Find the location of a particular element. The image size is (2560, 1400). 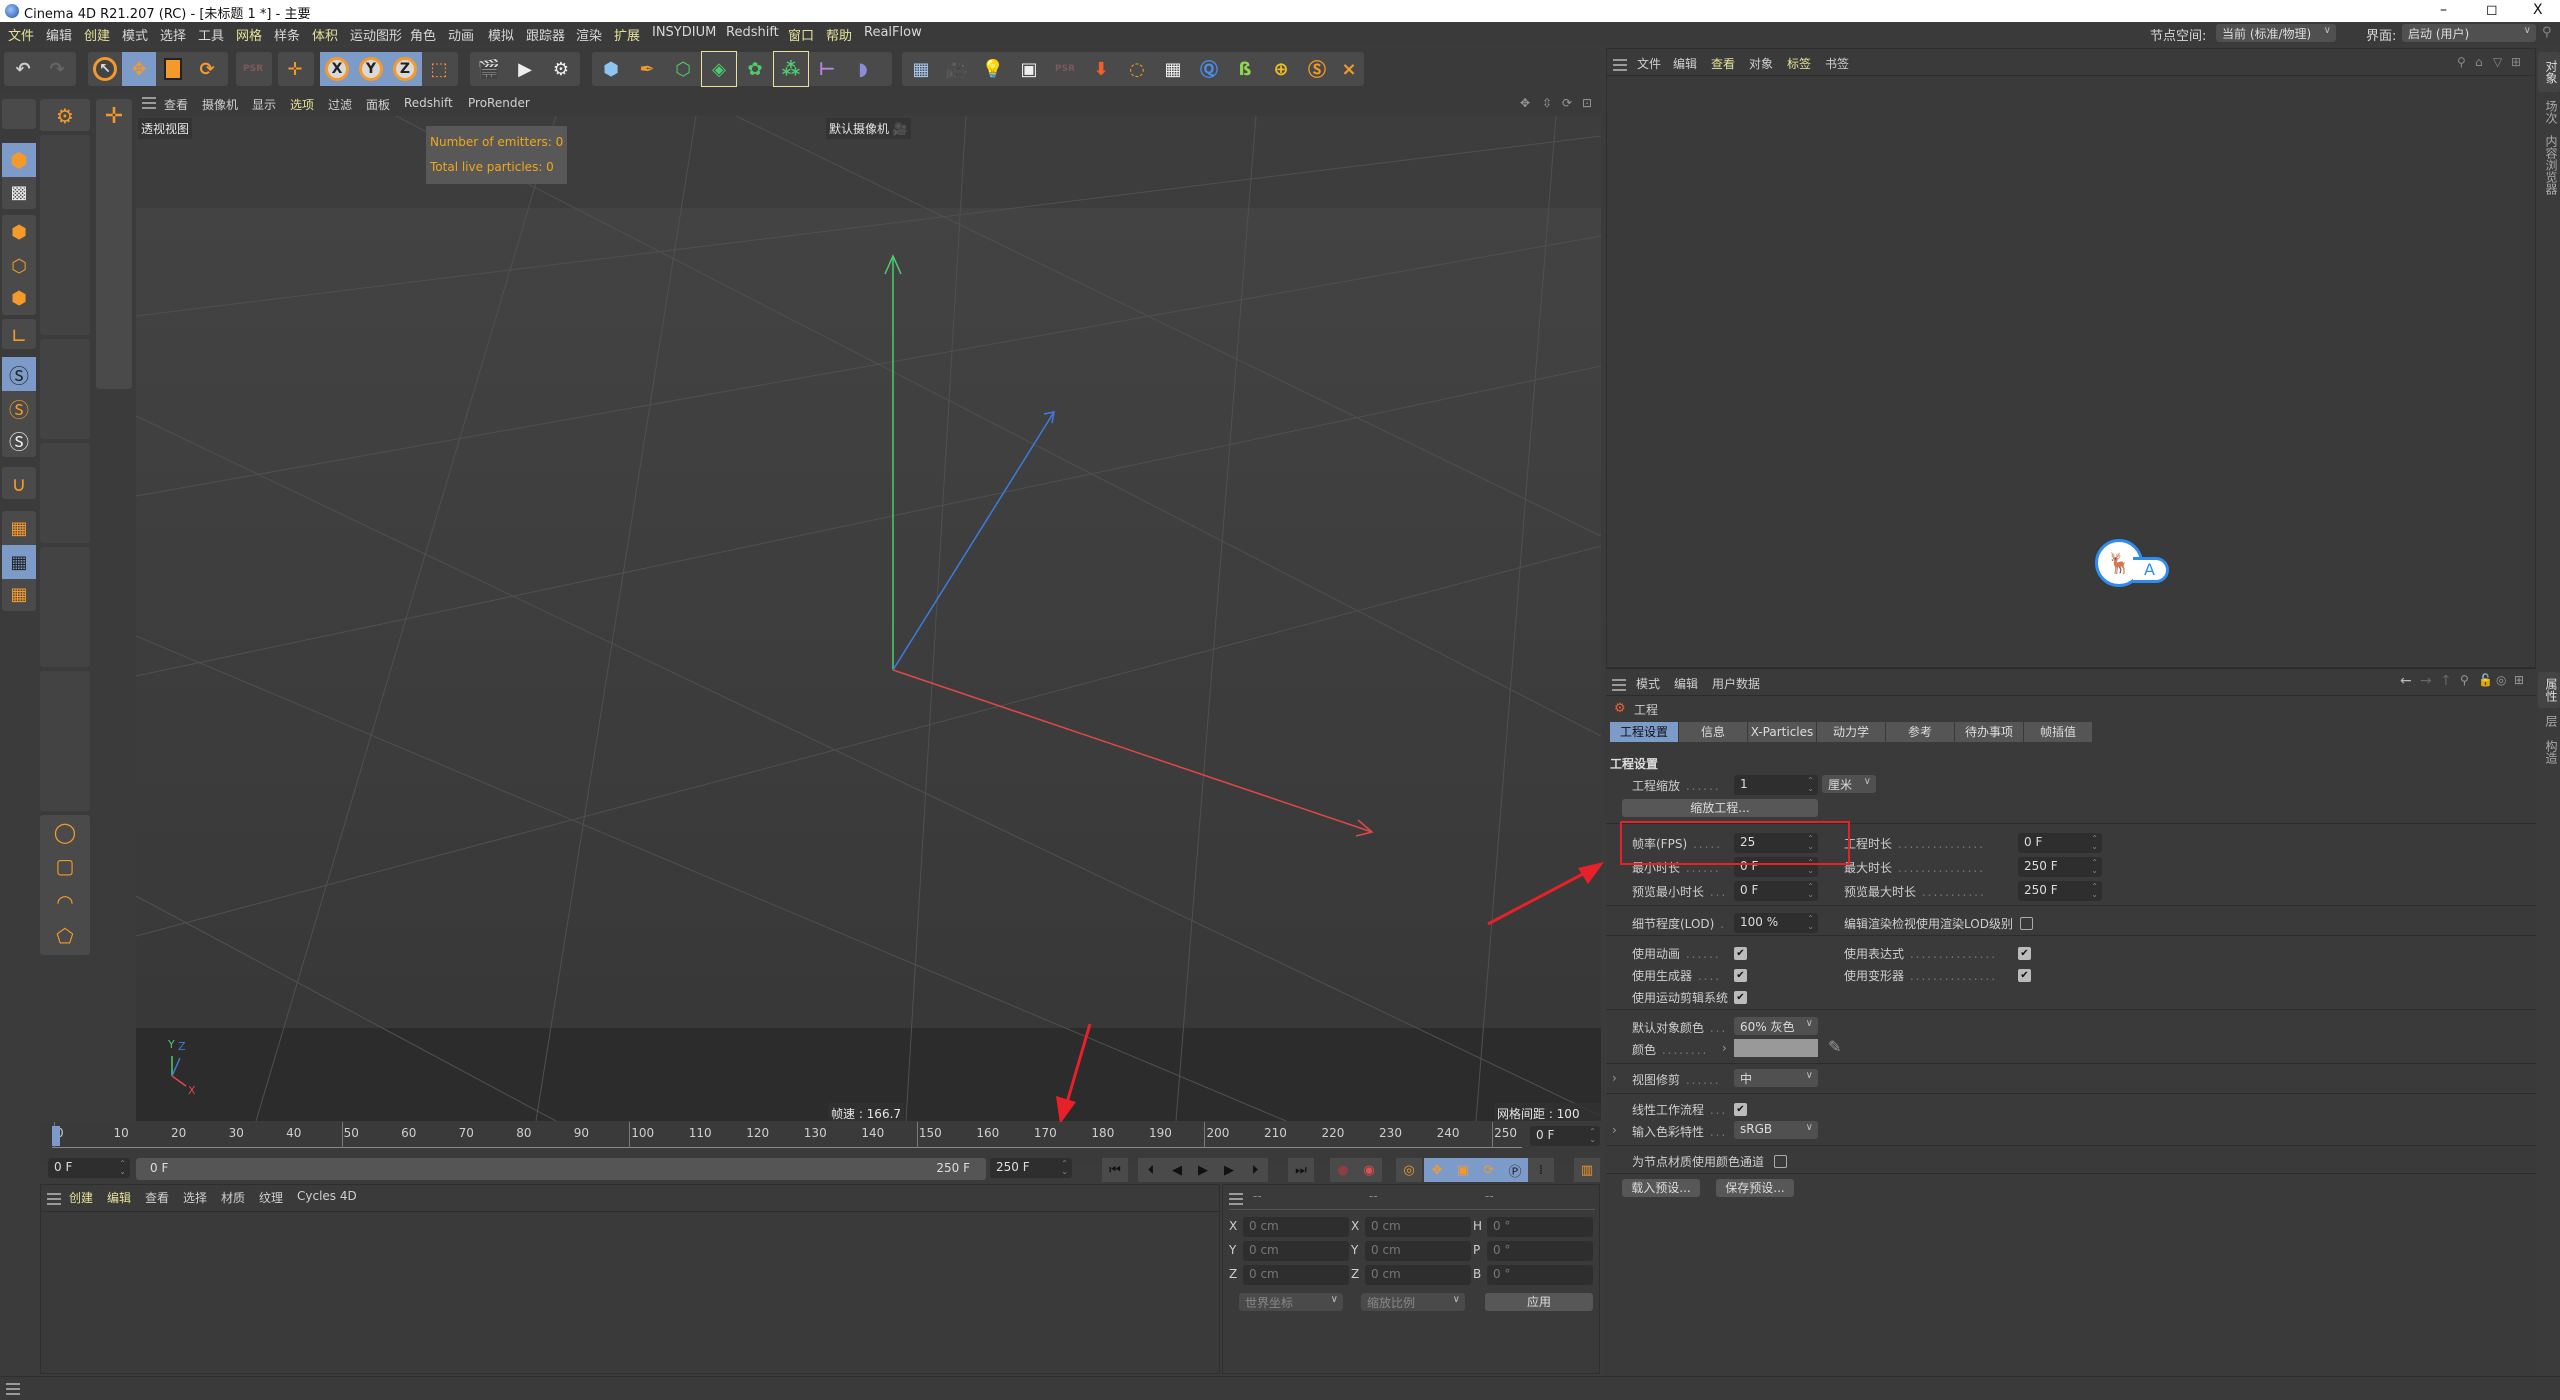

orbit-icon: ⟳ is located at coordinates (1567, 103).